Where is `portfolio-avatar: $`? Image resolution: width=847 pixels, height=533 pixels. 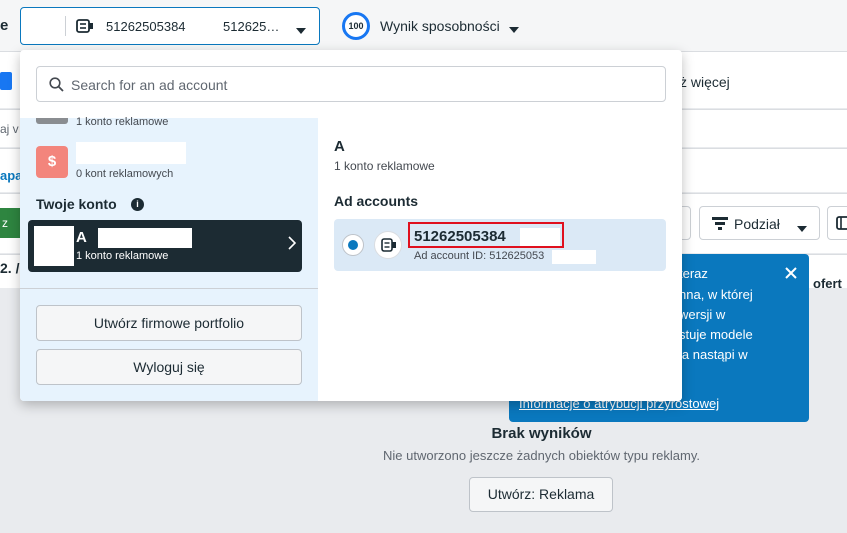 portfolio-avatar: $ is located at coordinates (52, 162).